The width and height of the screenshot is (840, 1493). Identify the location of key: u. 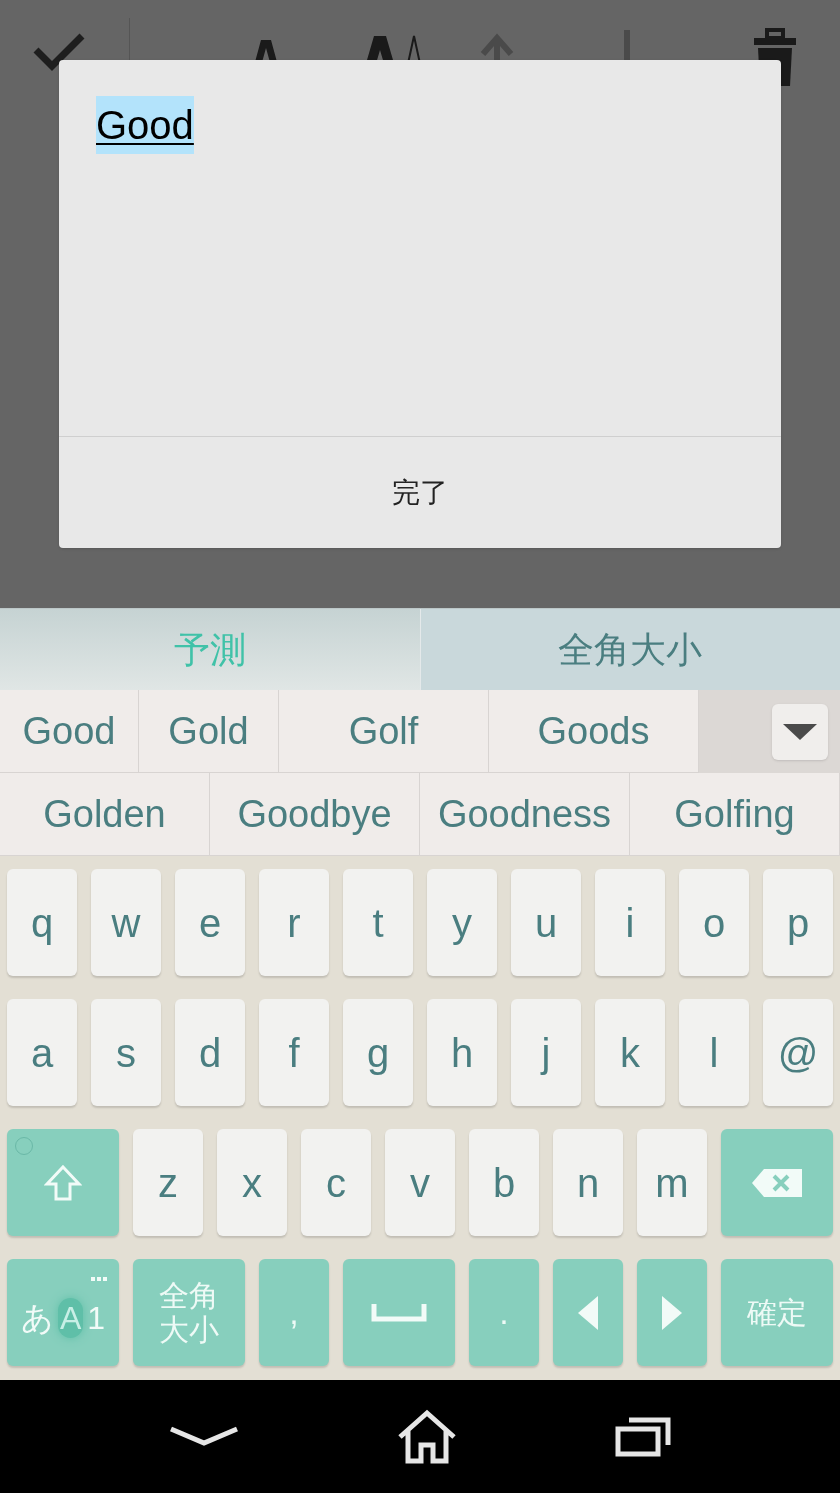
(546, 922).